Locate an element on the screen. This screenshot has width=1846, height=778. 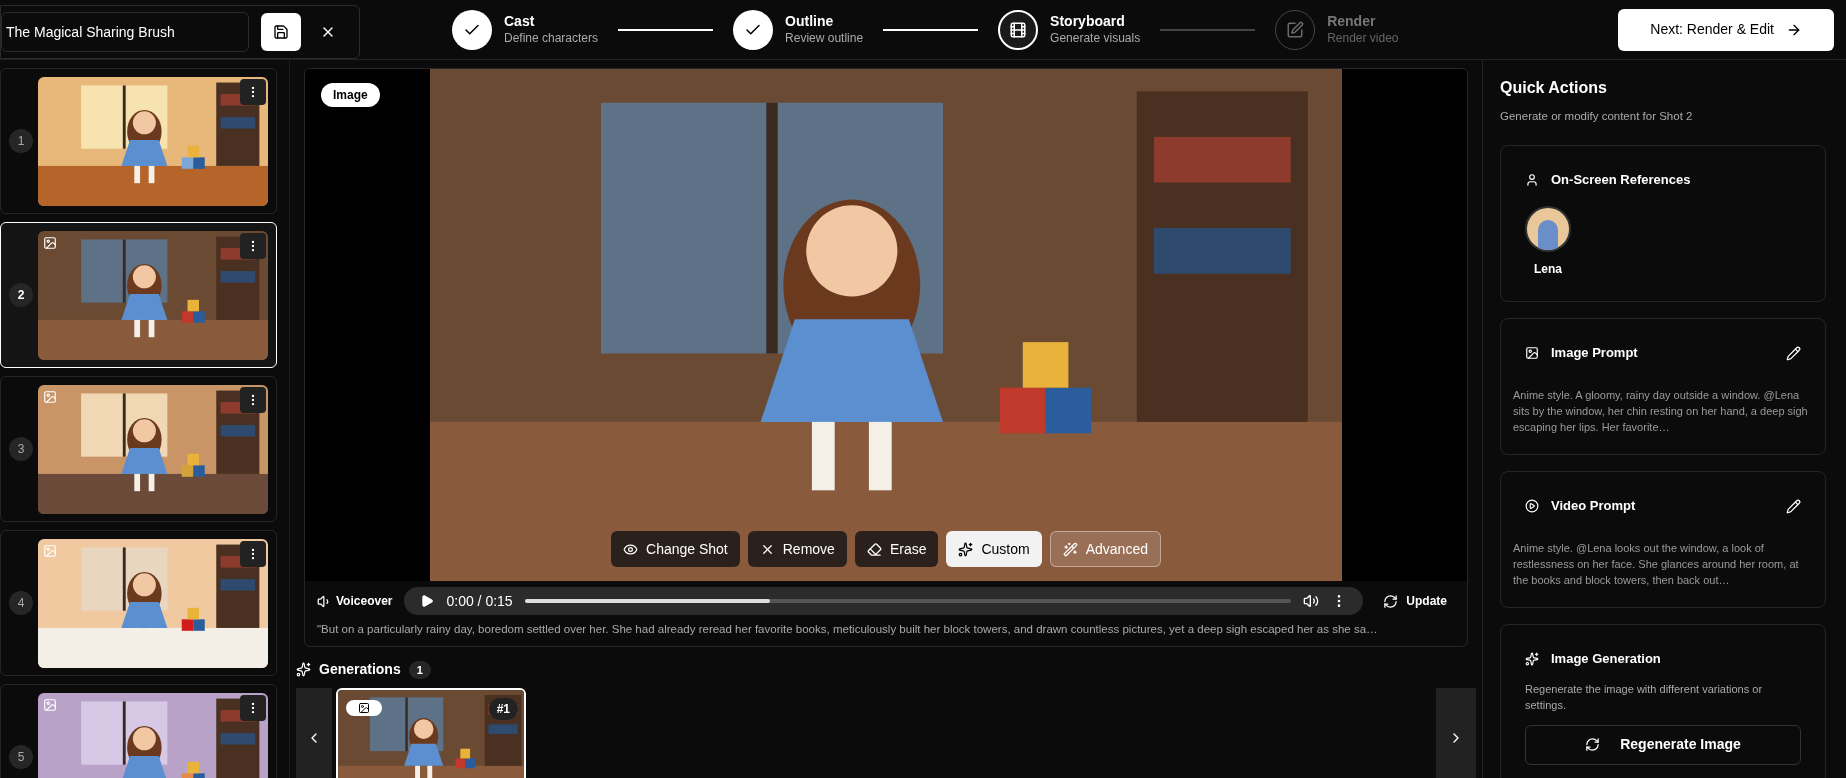
tool-button: Custom is located at coordinates (994, 549).